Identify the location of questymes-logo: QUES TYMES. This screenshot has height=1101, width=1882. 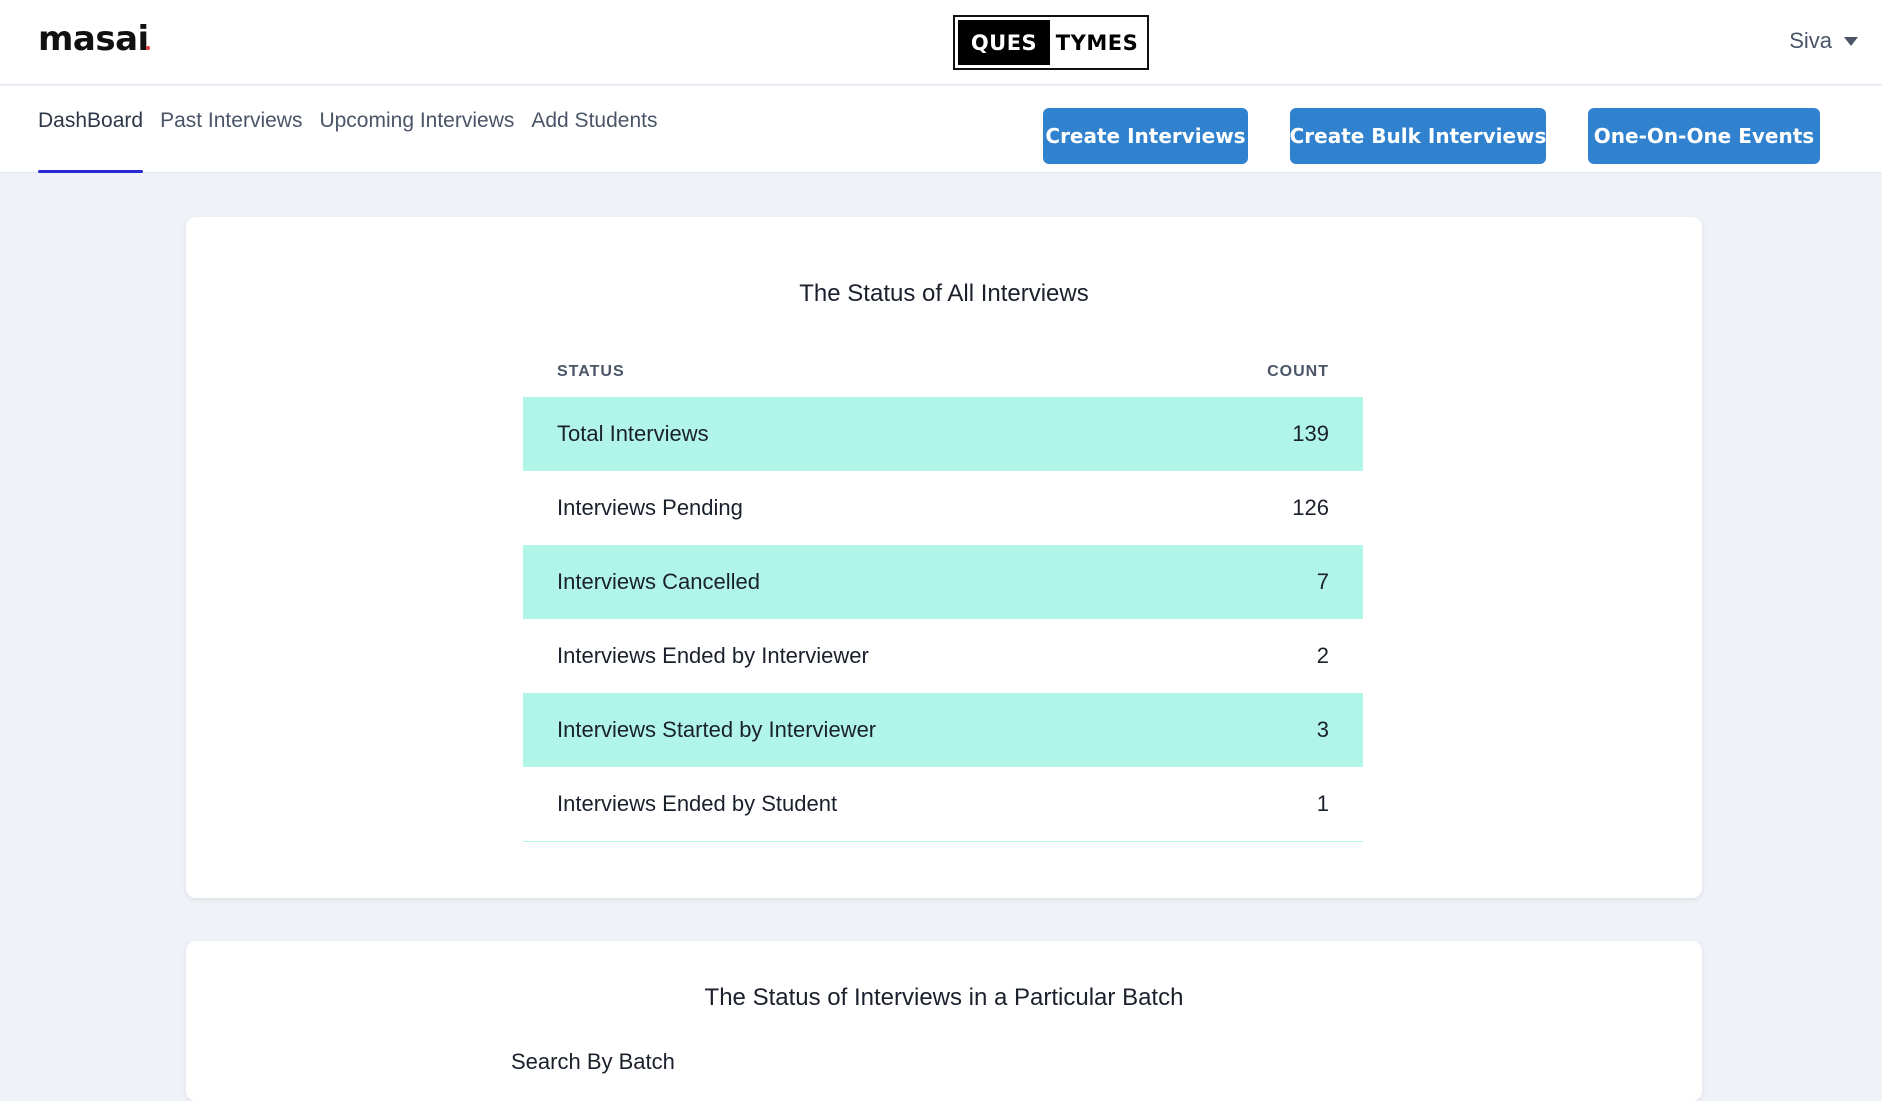
(1051, 42).